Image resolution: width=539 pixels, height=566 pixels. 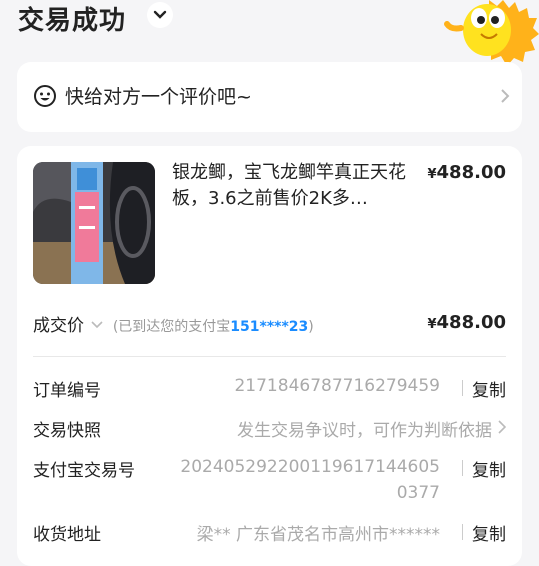 What do you see at coordinates (310, 467) in the screenshot?
I see `alipay-trade-value-line1: 20240529220011961714460​5` at bounding box center [310, 467].